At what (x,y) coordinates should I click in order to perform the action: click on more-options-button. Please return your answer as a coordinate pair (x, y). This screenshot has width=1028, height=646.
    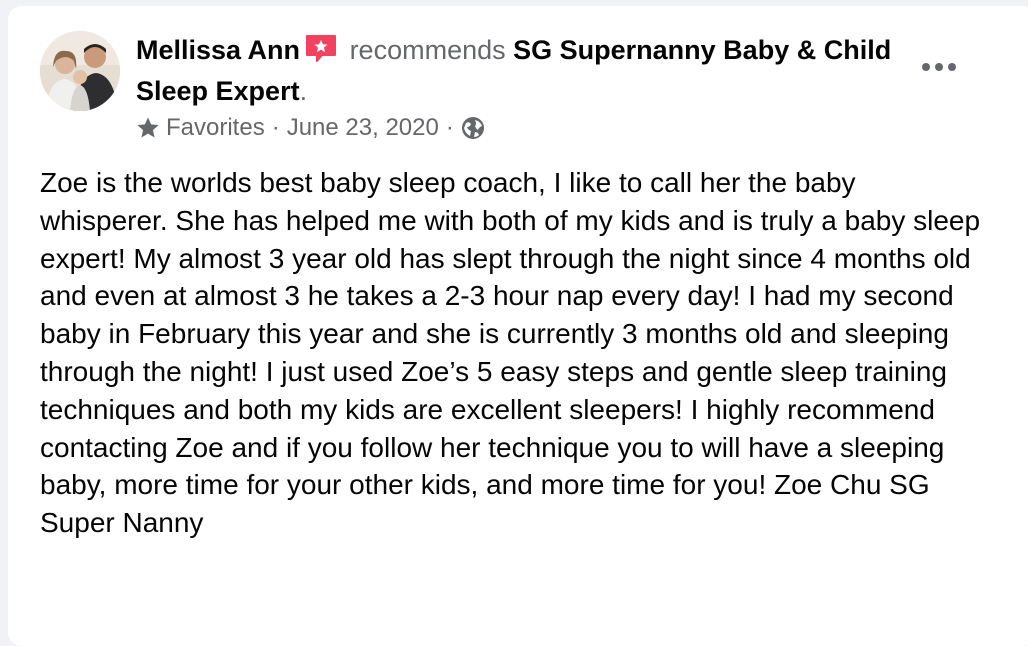
    Looking at the image, I should click on (939, 67).